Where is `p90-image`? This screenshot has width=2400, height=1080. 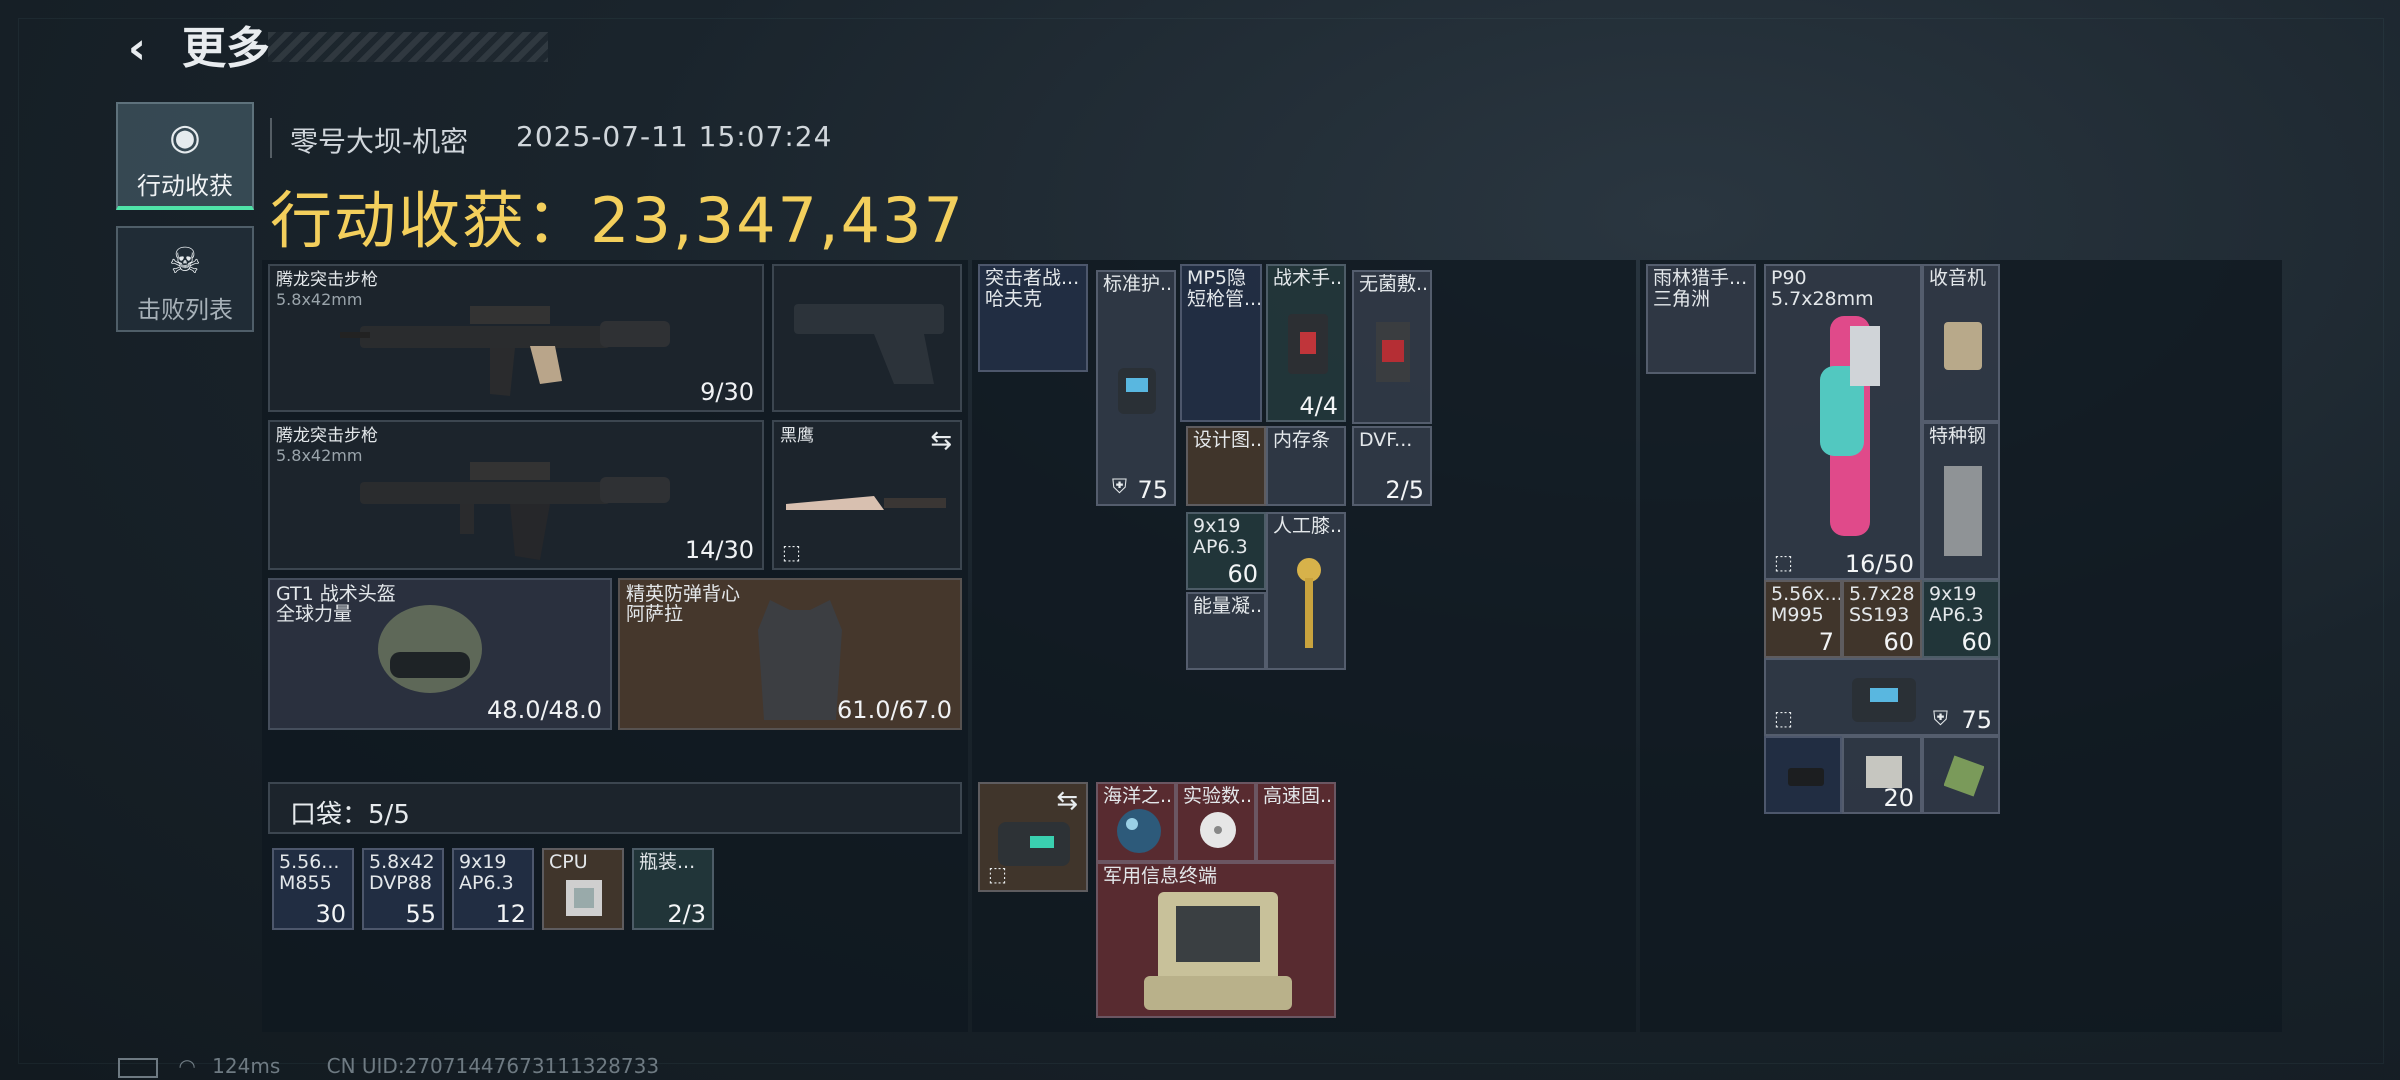
p90-image is located at coordinates (1850, 426).